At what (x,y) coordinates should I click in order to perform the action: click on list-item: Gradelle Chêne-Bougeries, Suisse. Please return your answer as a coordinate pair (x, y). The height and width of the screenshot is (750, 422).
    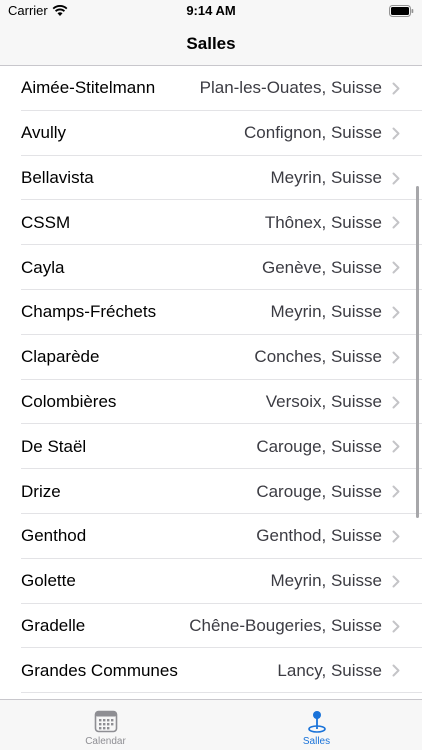
    Looking at the image, I should click on (211, 626).